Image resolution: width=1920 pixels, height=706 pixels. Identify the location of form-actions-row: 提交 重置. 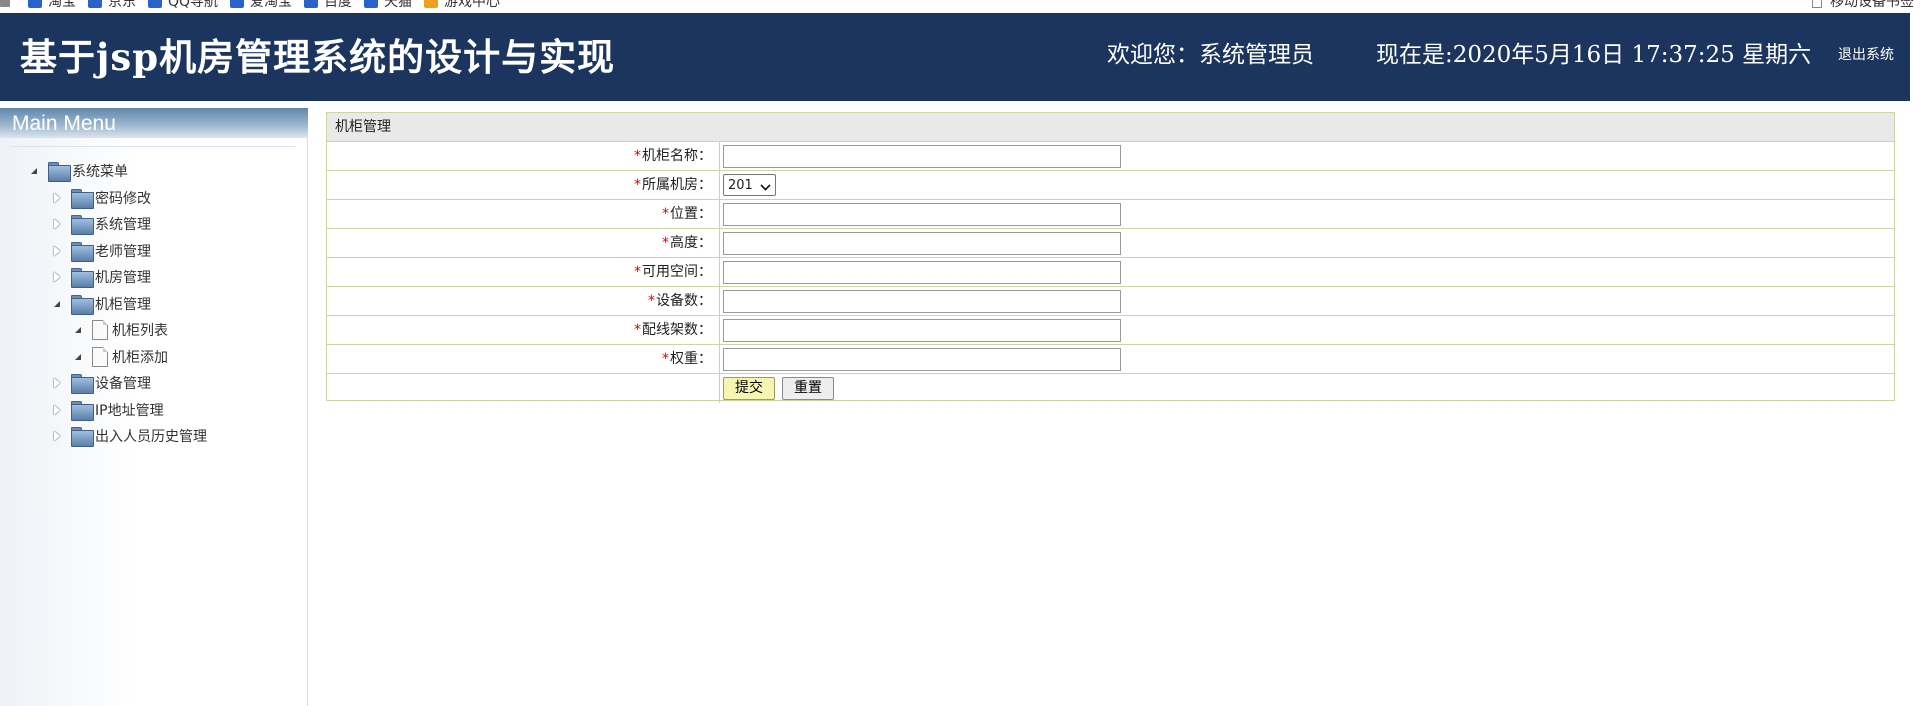
(1110, 388).